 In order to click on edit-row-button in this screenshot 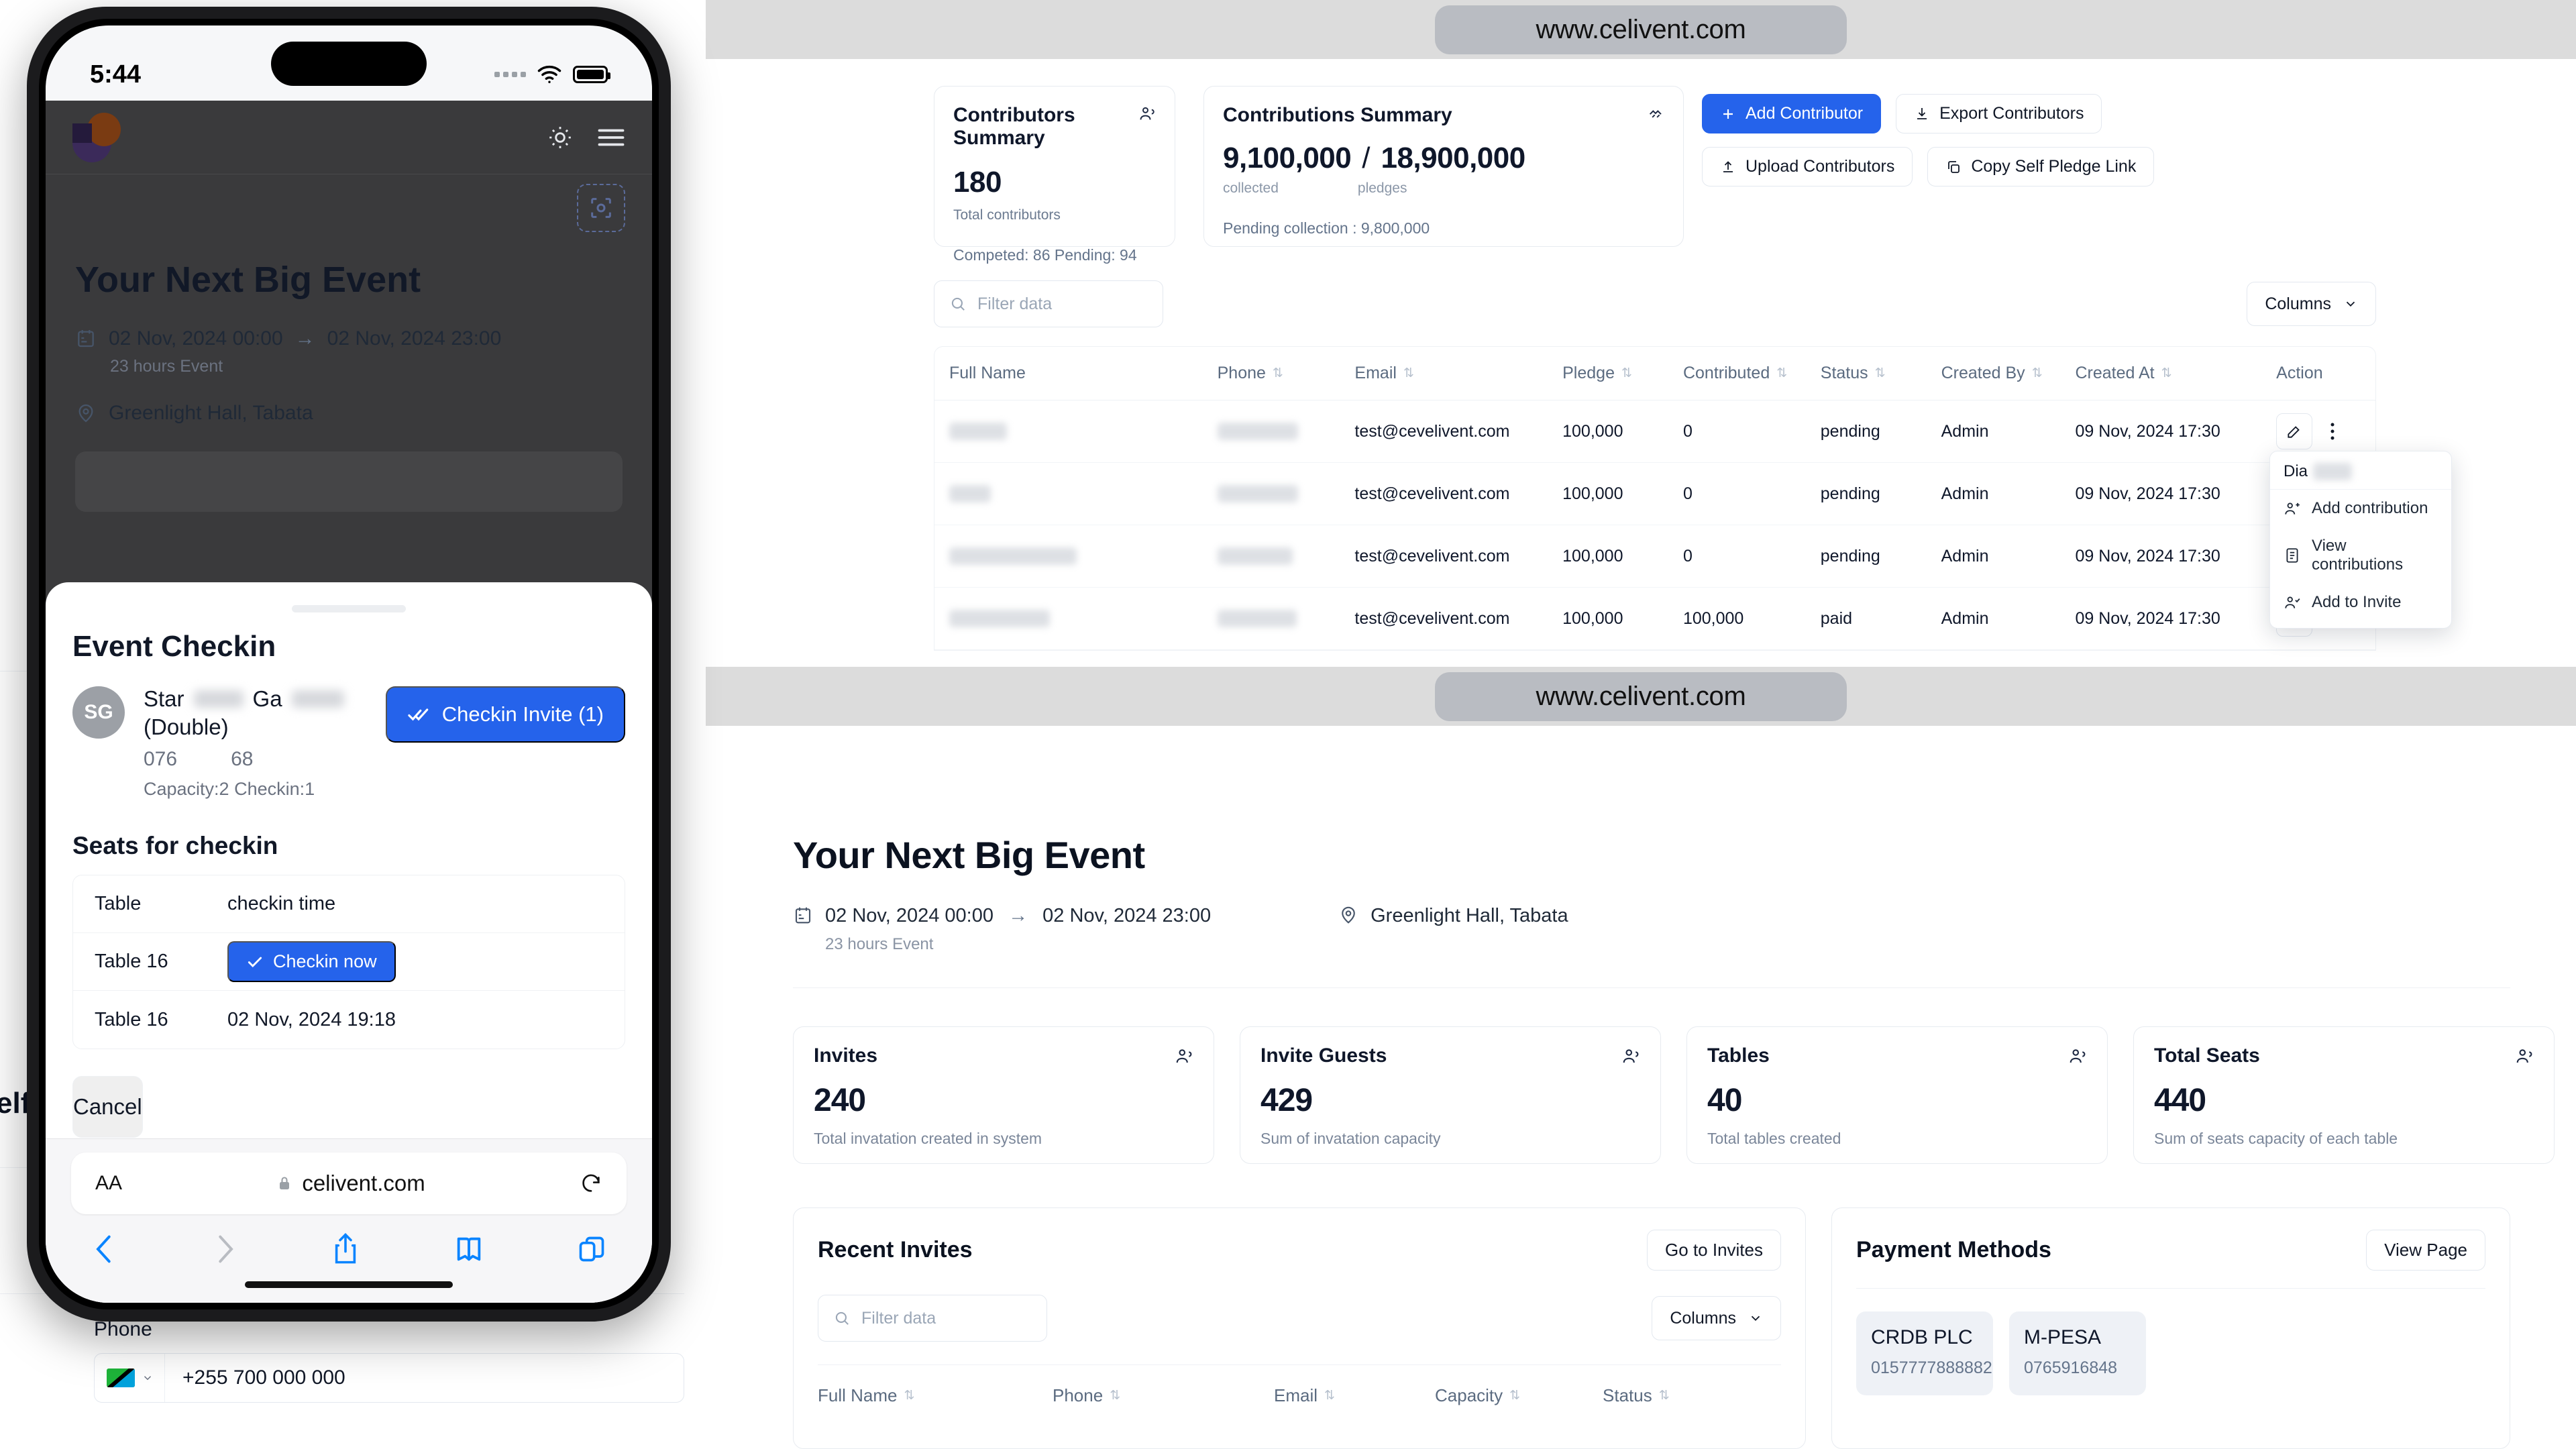, I will do `click(2294, 431)`.